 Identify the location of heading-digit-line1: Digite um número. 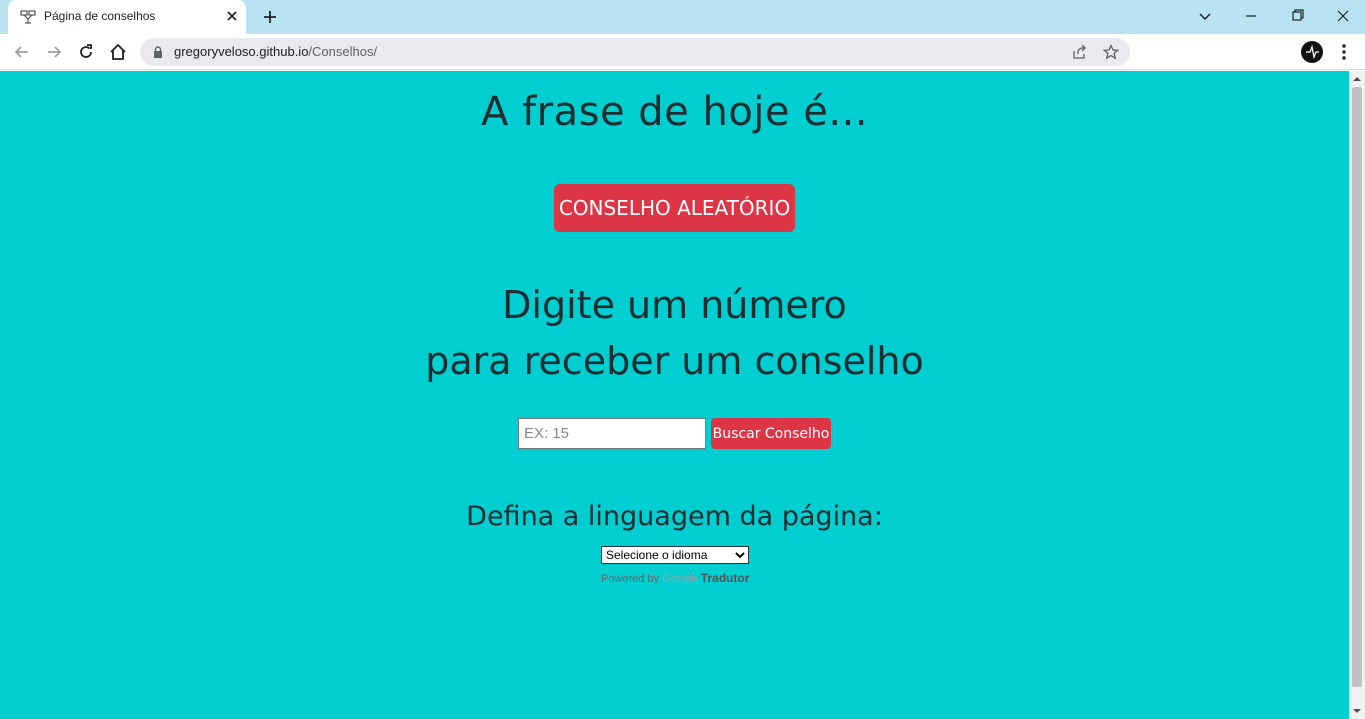
(674, 305).